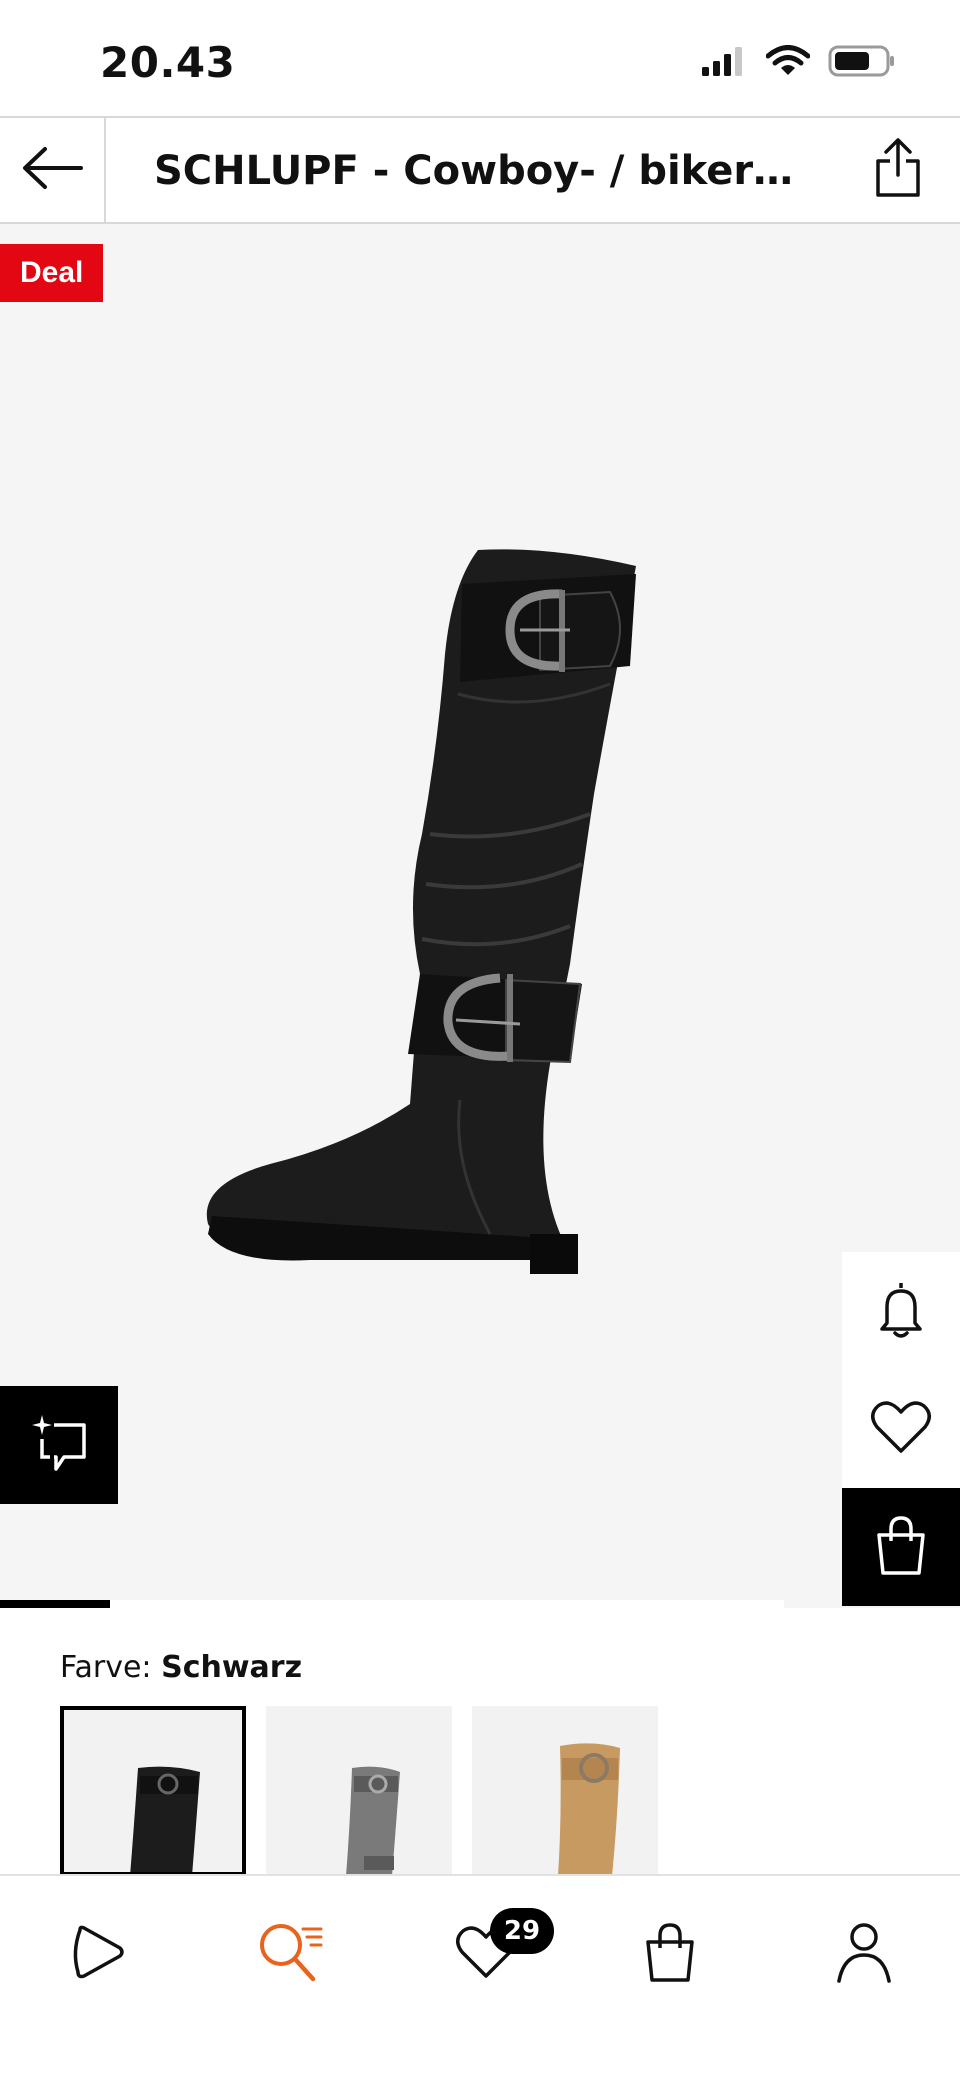 The height and width of the screenshot is (2078, 960). Describe the element at coordinates (392, 1604) in the screenshot. I see `image-progress-track` at that location.